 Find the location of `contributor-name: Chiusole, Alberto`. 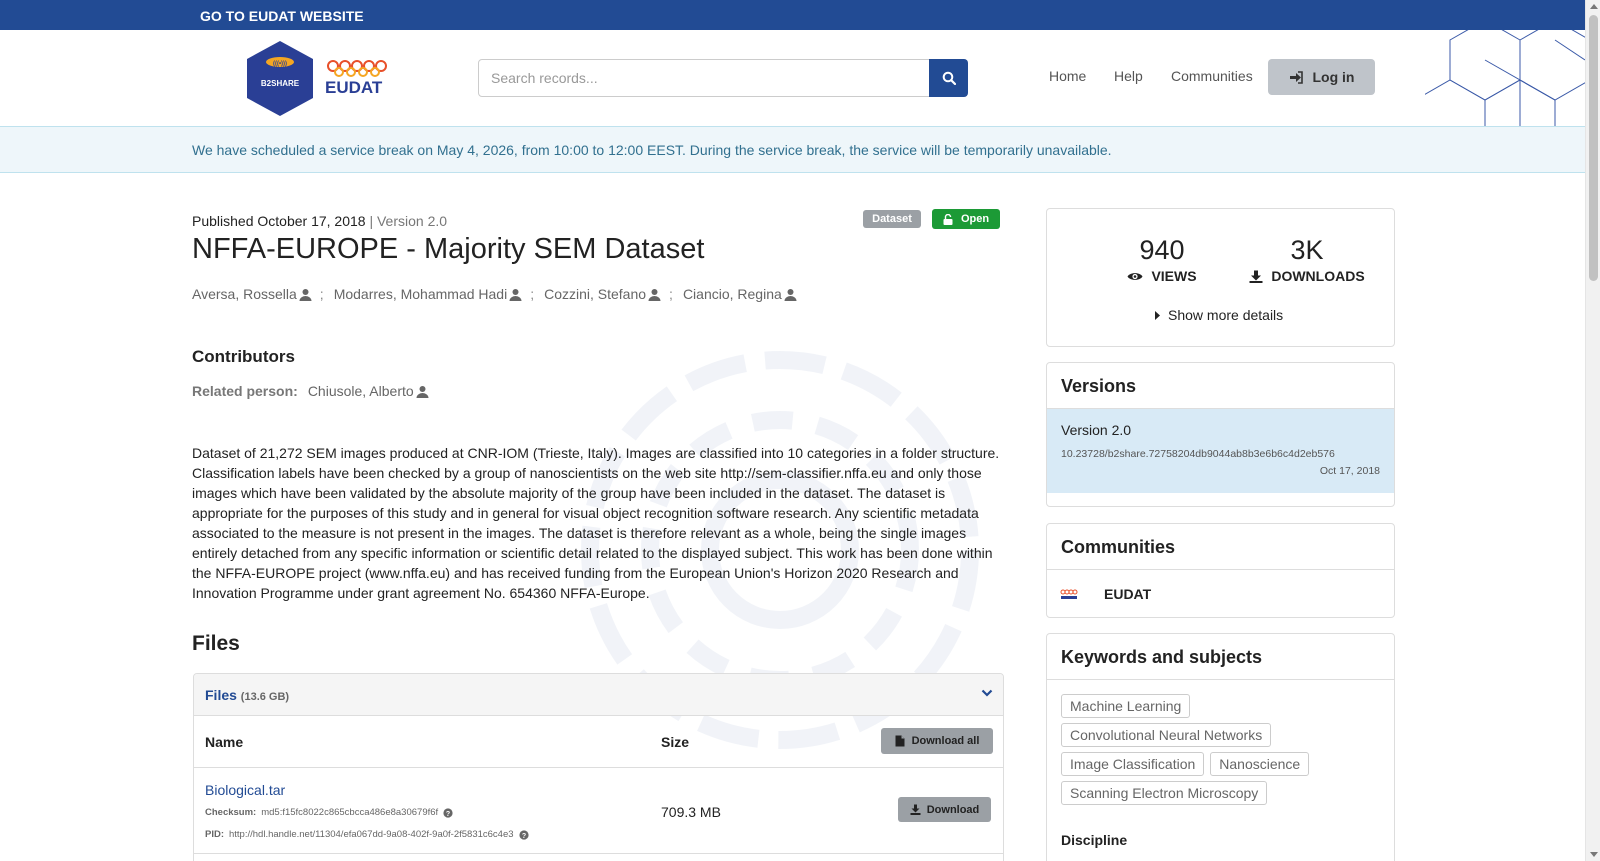

contributor-name: Chiusole, Alberto is located at coordinates (360, 391).